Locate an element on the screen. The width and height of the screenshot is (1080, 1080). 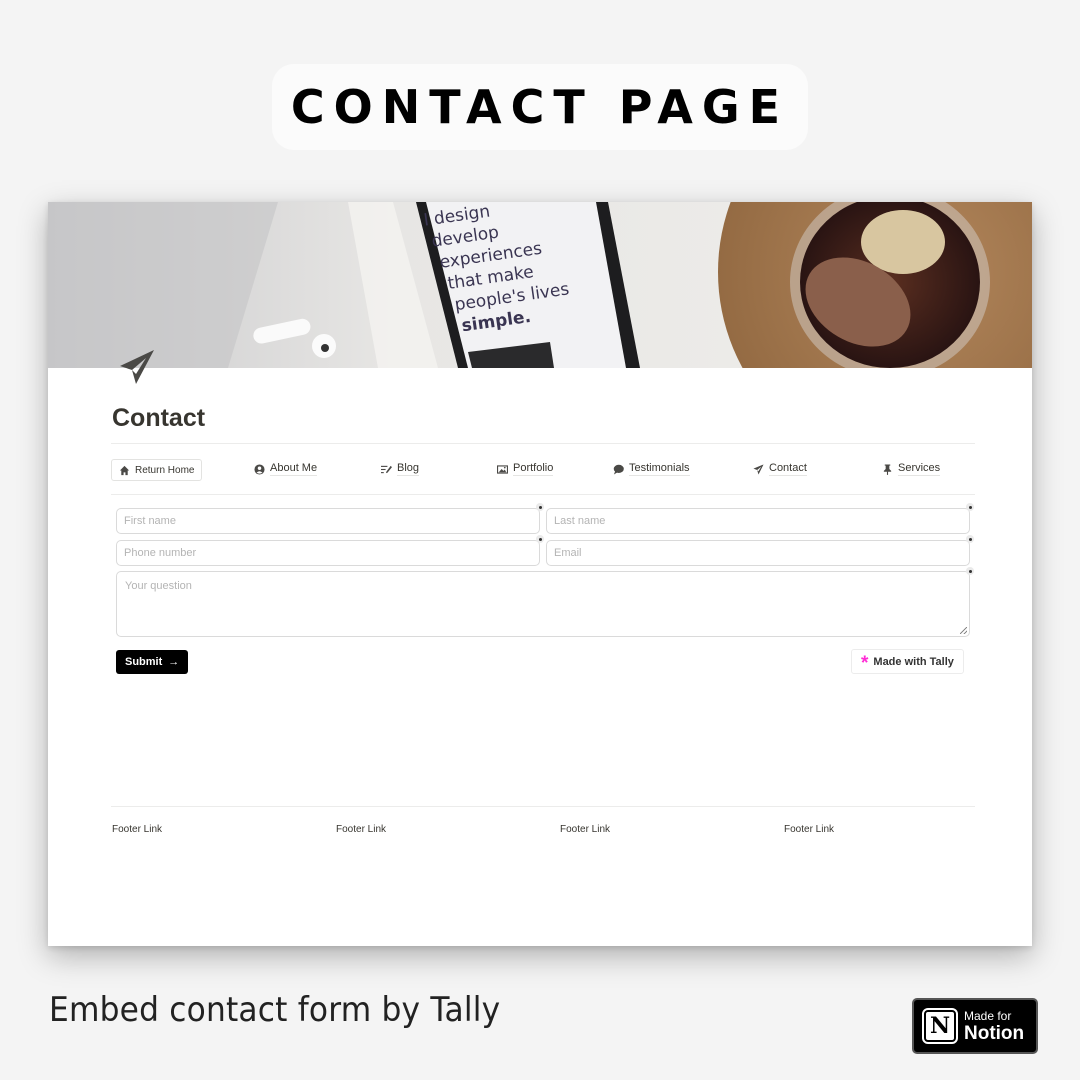
nav-testimonials: Testimonials is located at coordinates (651, 469).